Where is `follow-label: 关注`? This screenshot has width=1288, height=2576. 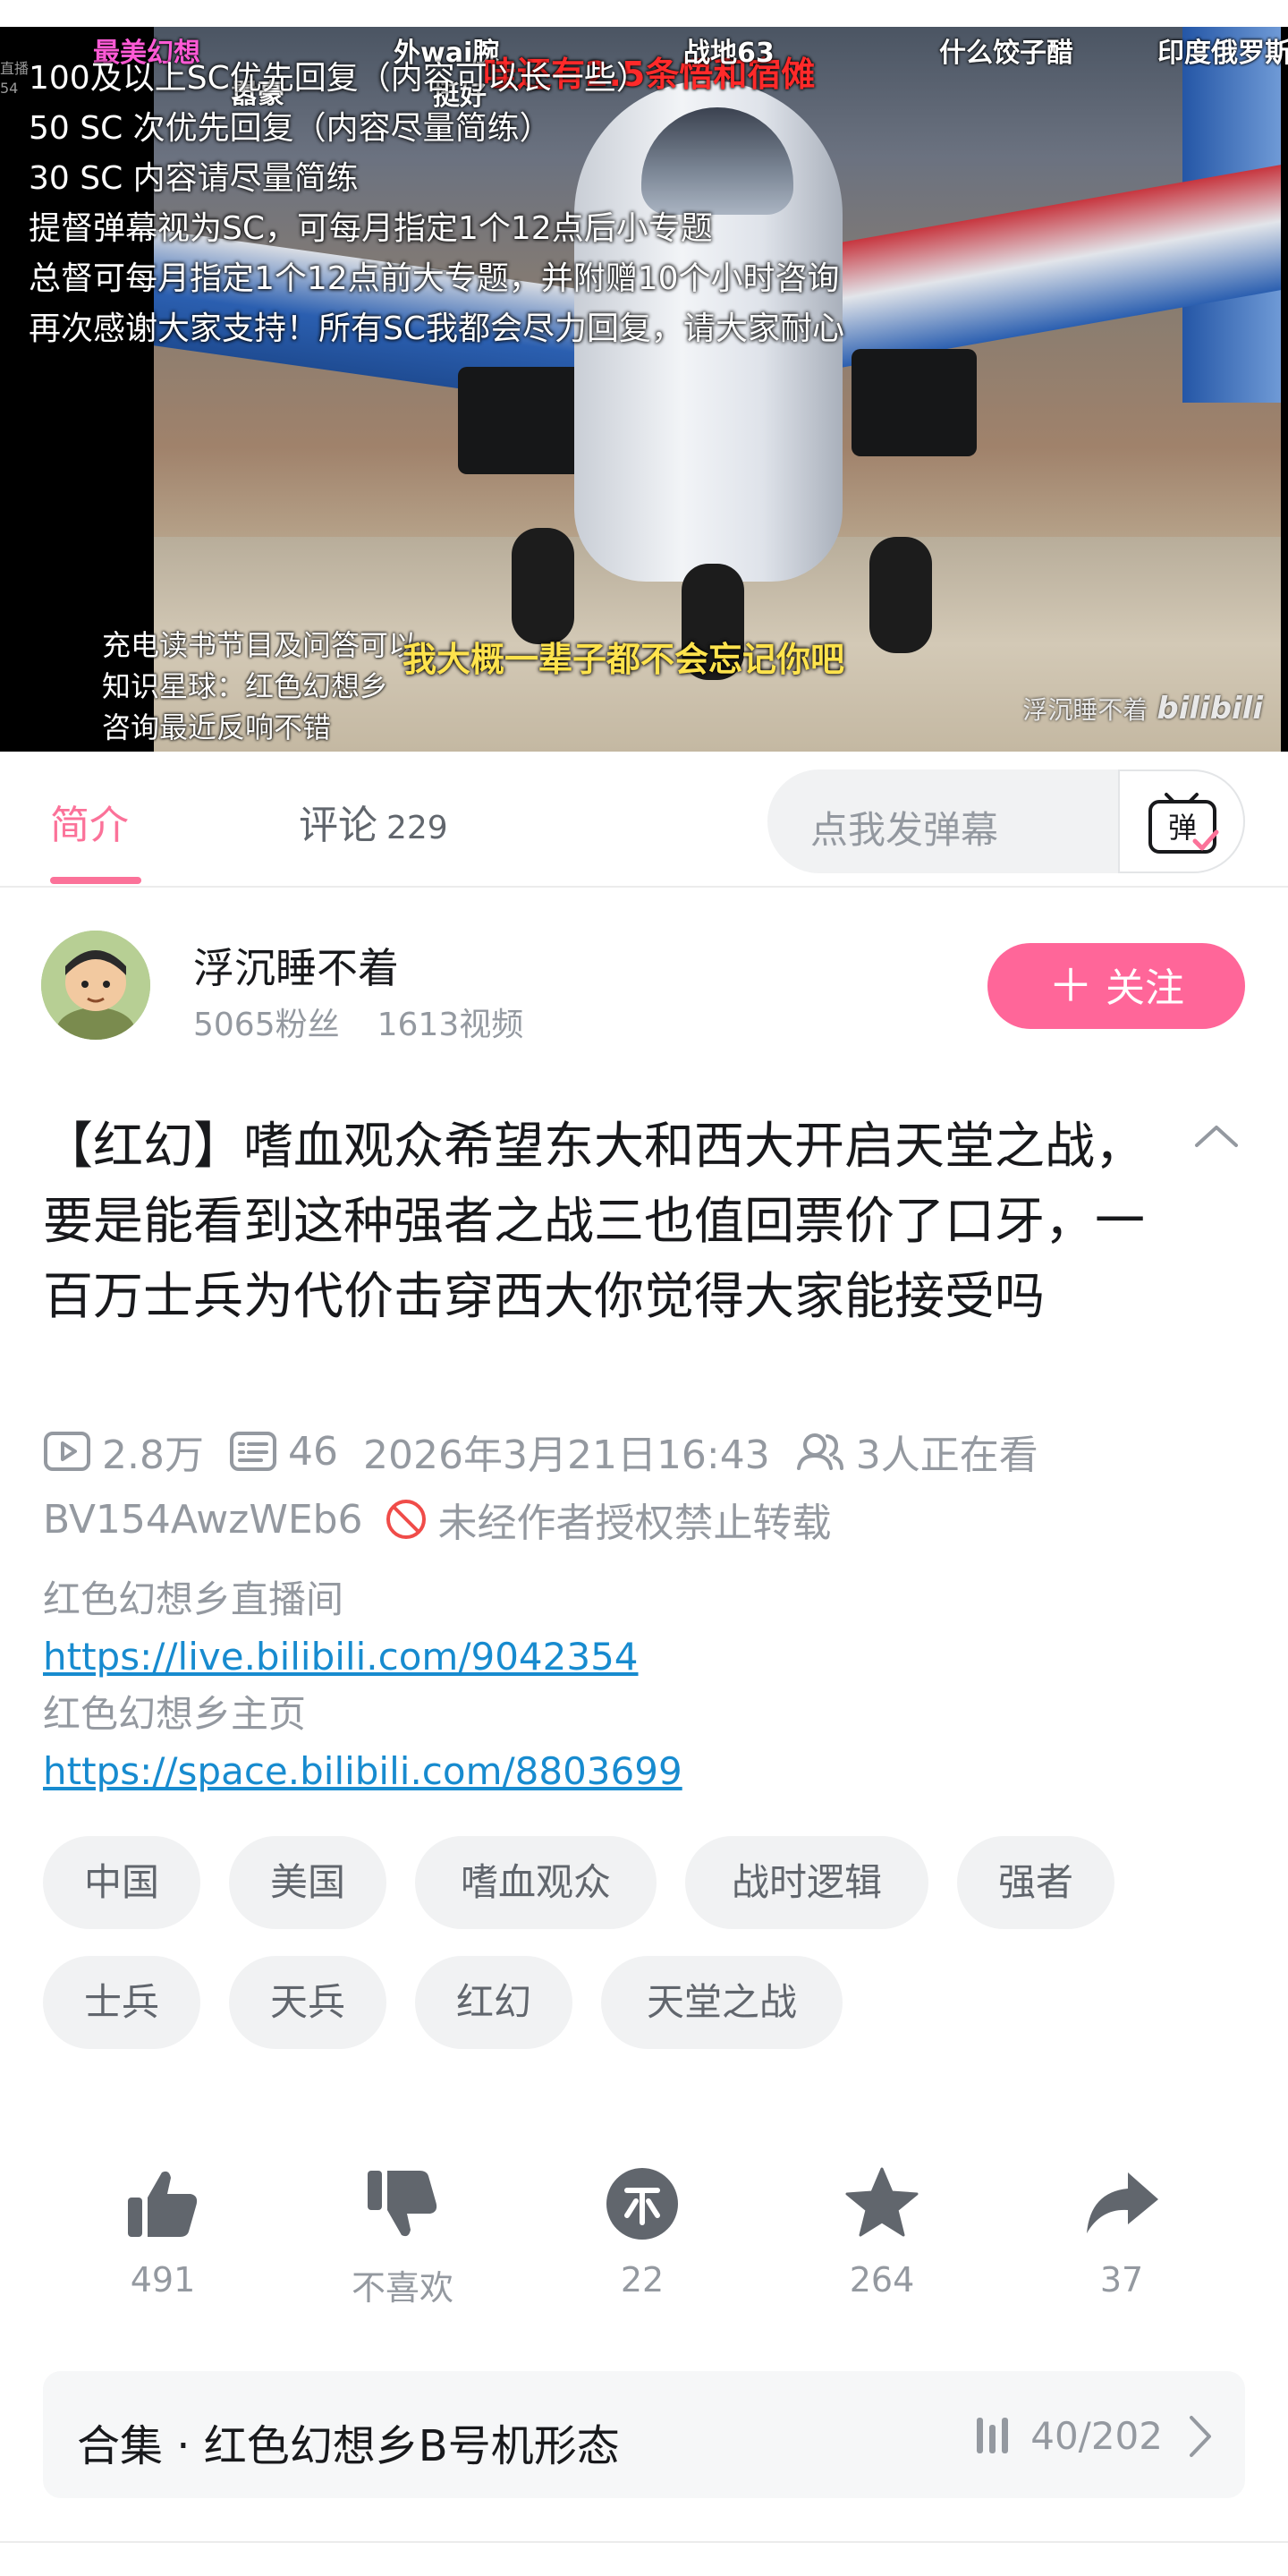
follow-label: 关注 is located at coordinates (1145, 988).